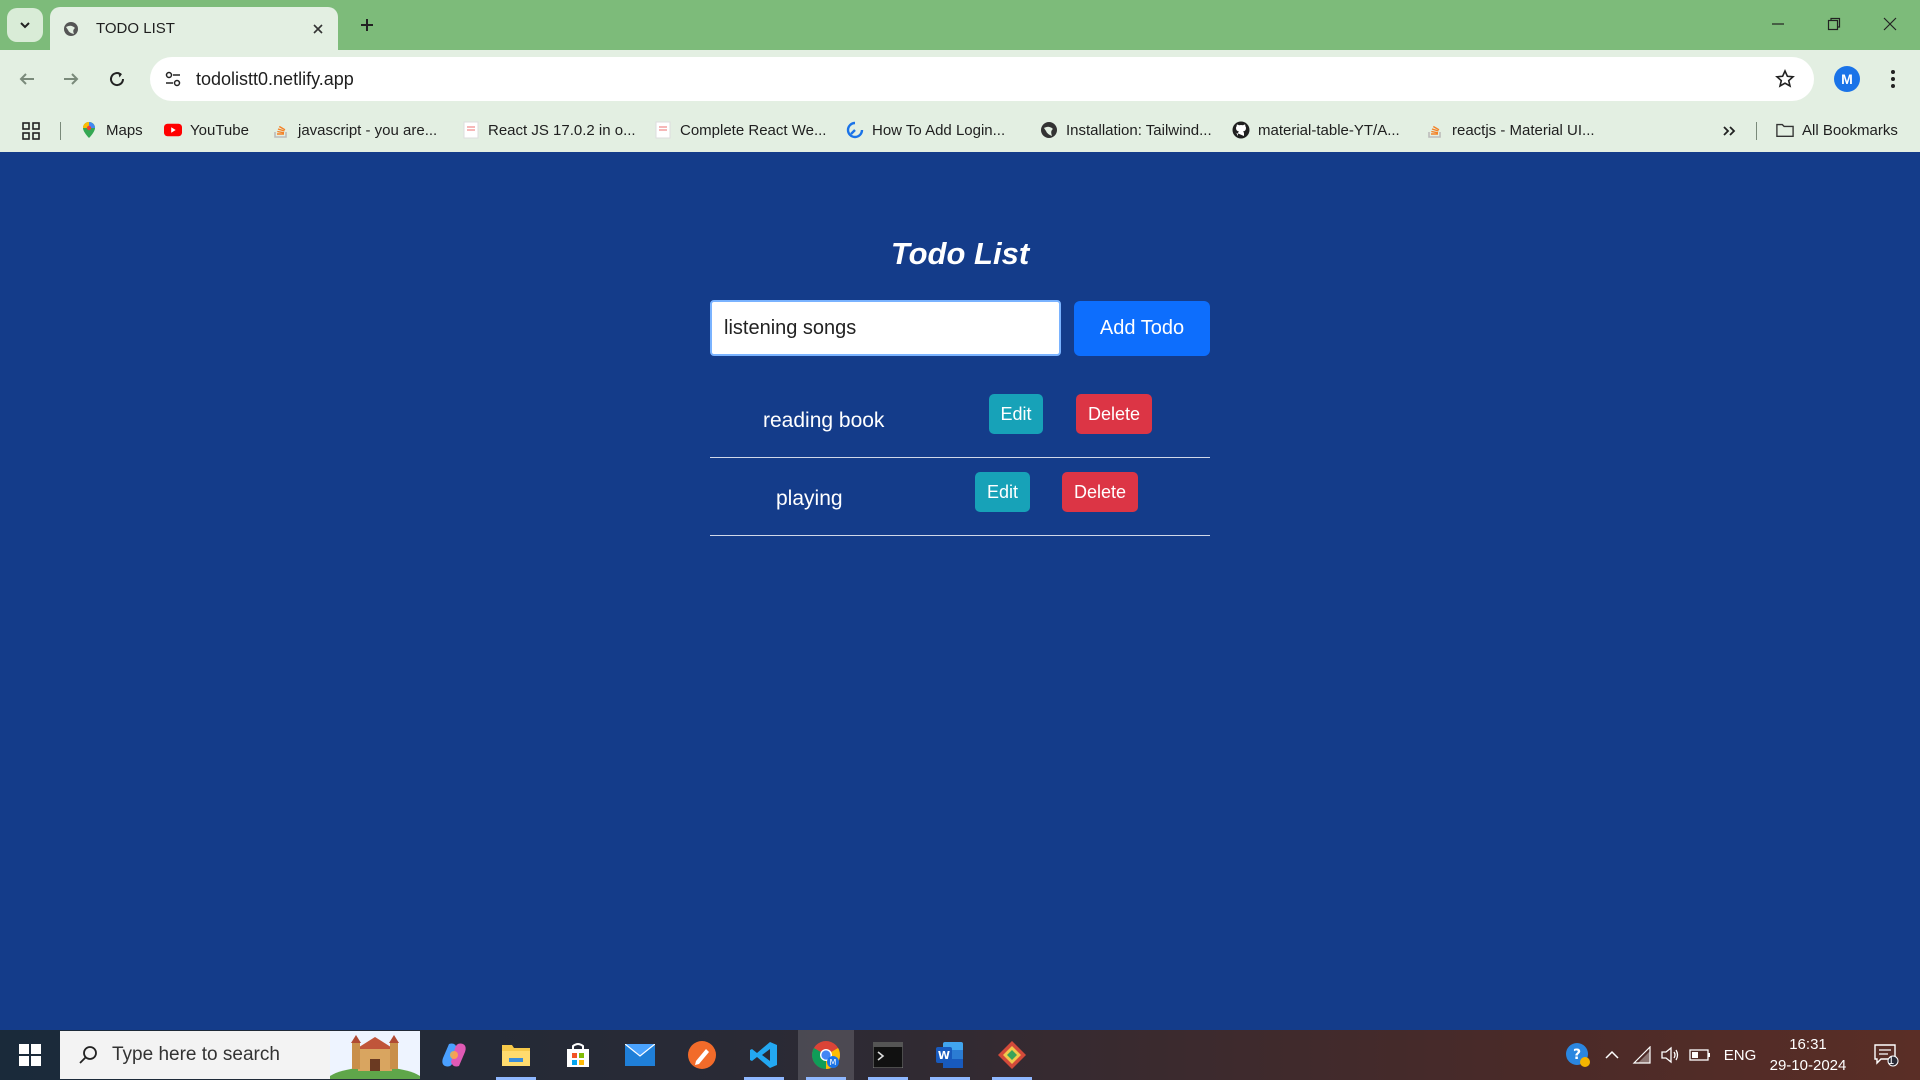 This screenshot has height=1080, width=1920. I want to click on store-icon, so click(578, 1055).